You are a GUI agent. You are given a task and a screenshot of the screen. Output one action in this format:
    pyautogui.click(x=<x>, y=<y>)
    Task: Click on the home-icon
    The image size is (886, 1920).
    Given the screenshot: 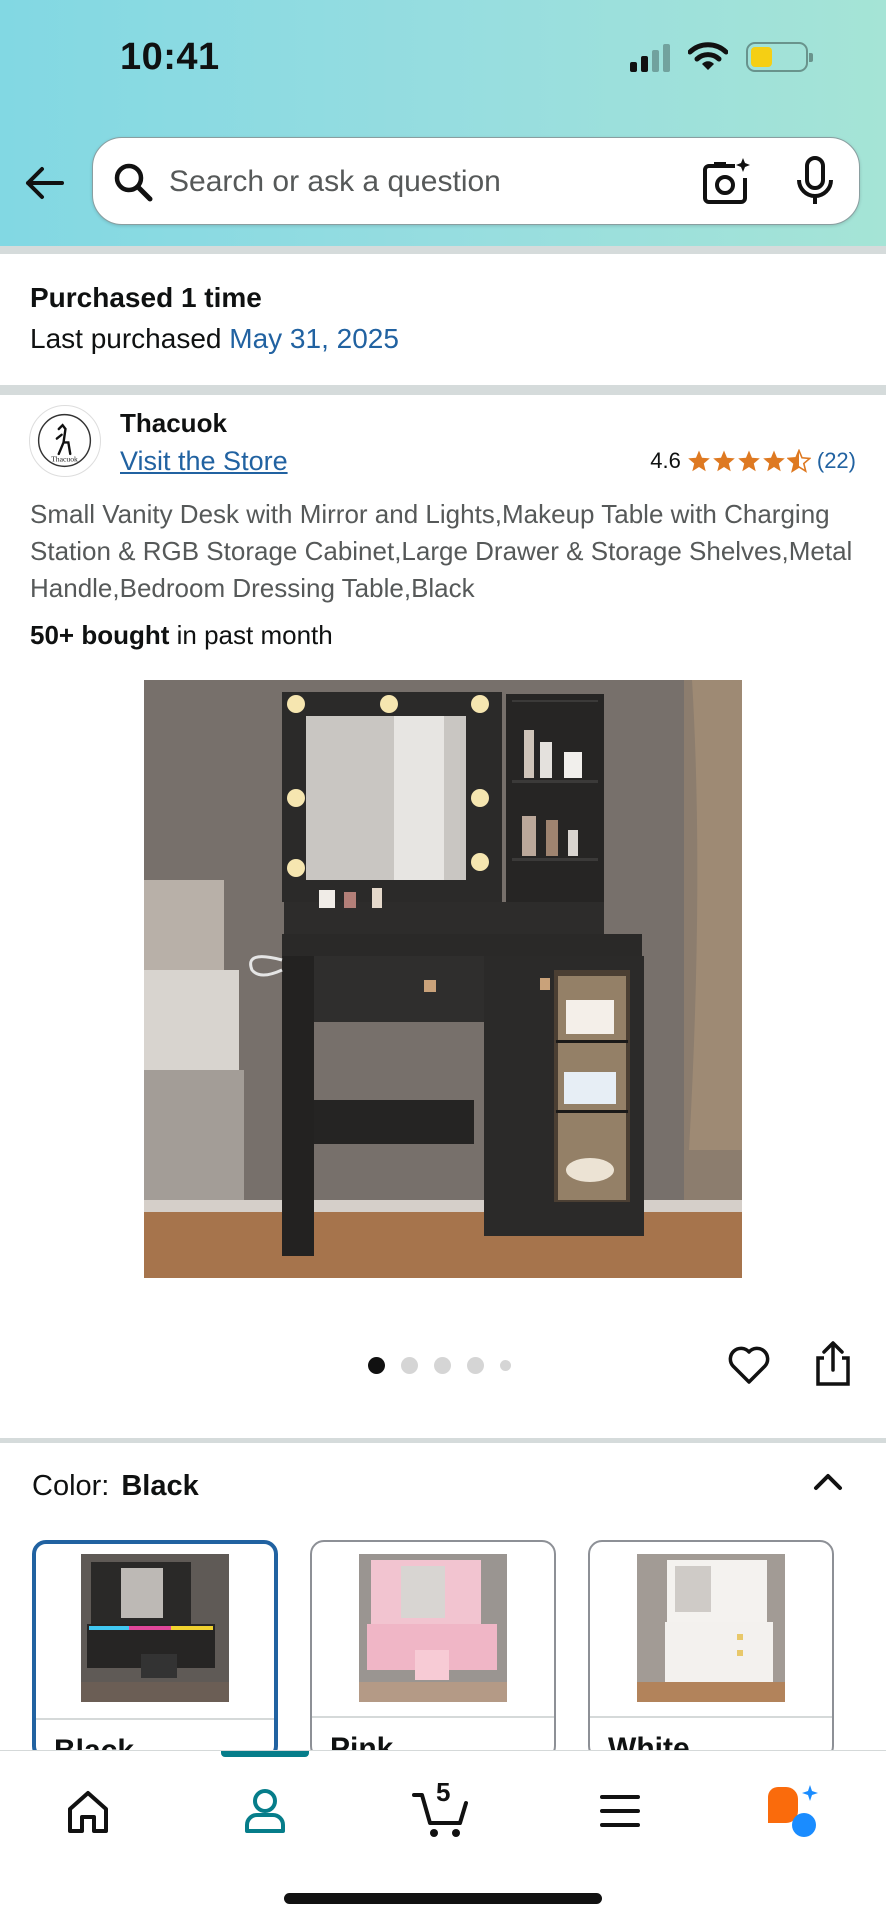 What is the action you would take?
    pyautogui.click(x=88, y=1811)
    